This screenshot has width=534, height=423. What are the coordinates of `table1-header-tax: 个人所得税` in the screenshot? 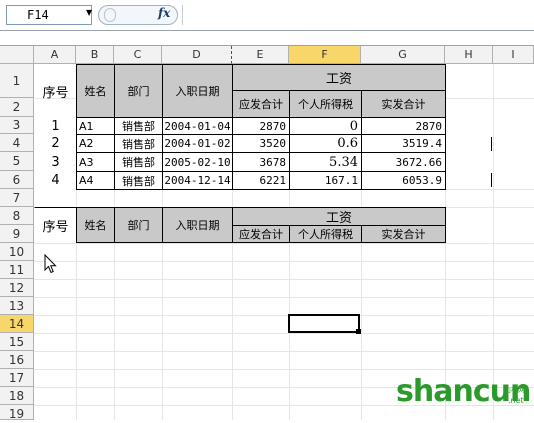 It's located at (325, 104).